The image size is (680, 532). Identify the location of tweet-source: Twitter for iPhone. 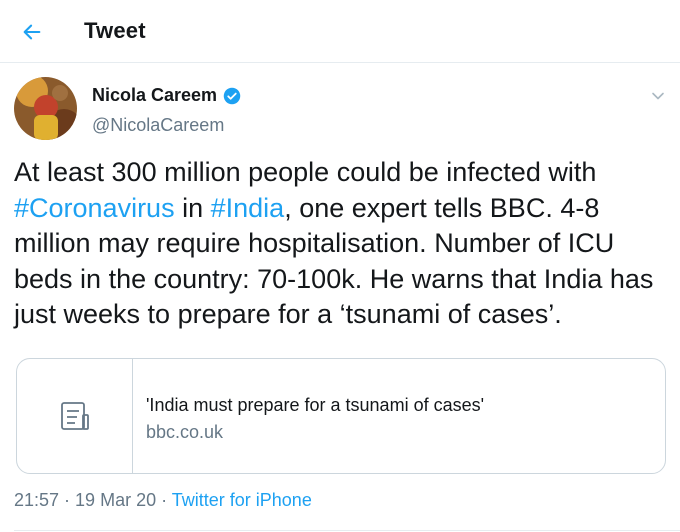
(242, 500).